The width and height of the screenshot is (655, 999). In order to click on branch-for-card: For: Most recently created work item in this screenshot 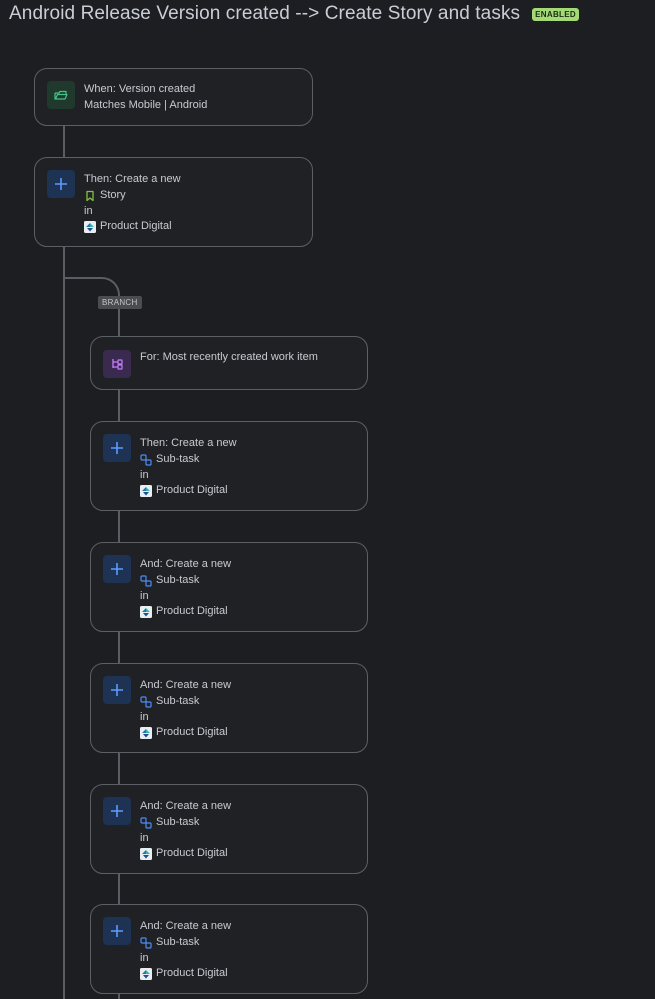, I will do `click(229, 363)`.